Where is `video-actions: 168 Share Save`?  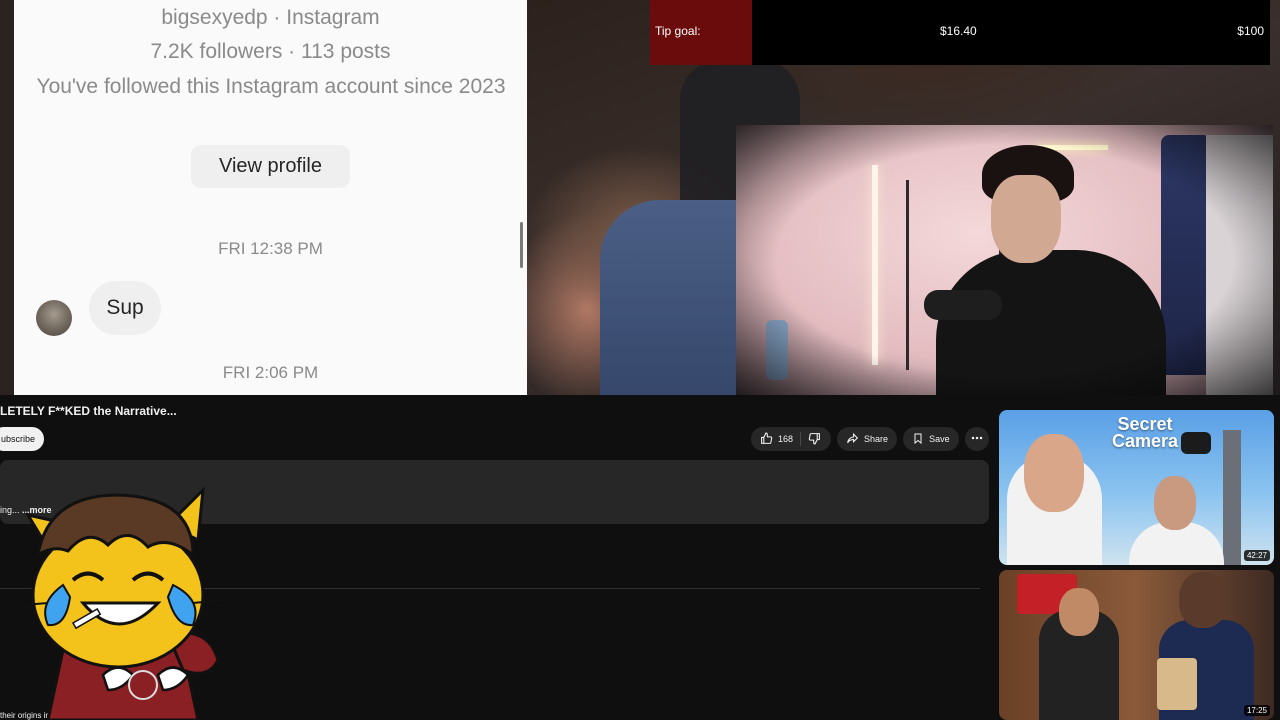
video-actions: 168 Share Save is located at coordinates (870, 439).